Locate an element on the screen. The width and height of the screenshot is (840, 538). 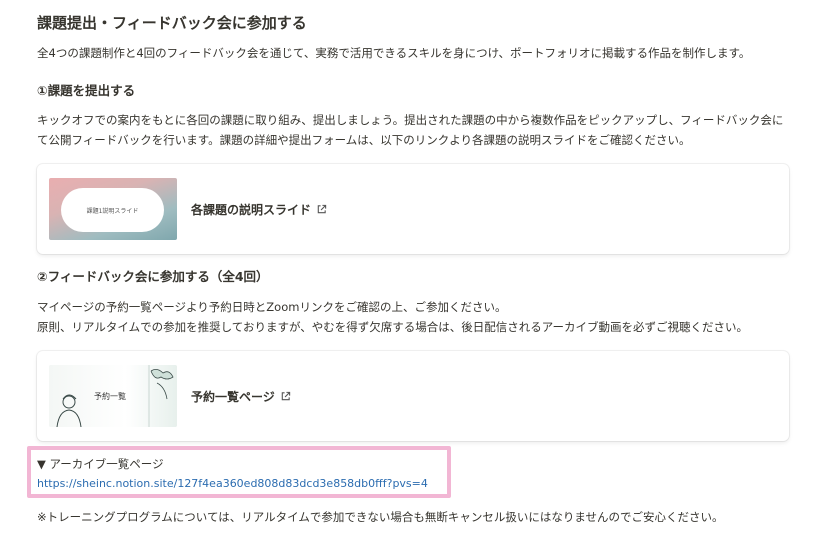
thumbnail-pill: 課題1説明スライド is located at coordinates (112, 210).